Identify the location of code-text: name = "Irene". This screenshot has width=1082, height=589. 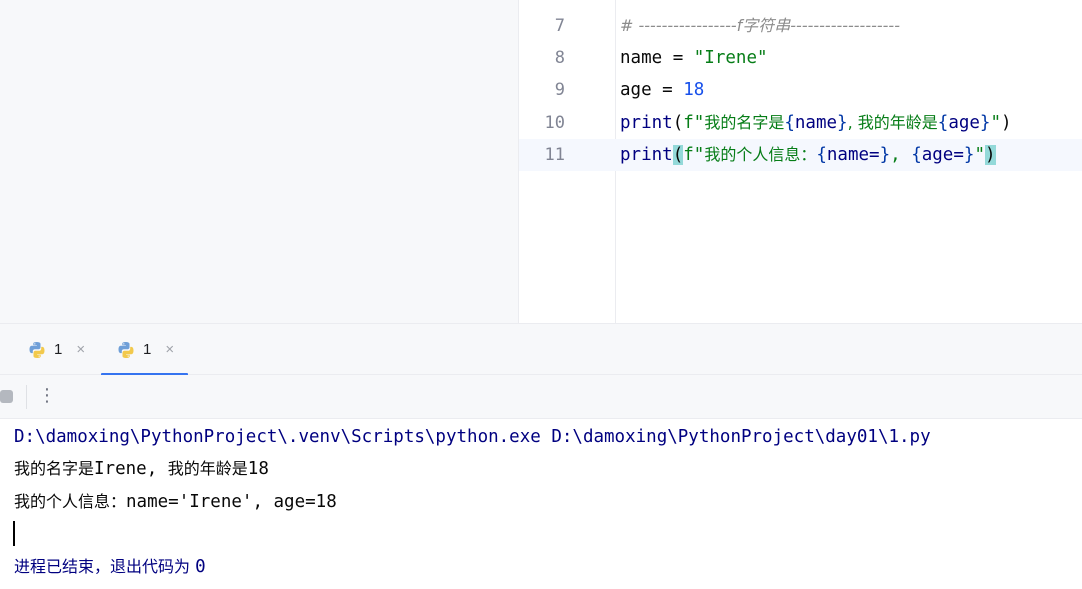
(694, 58).